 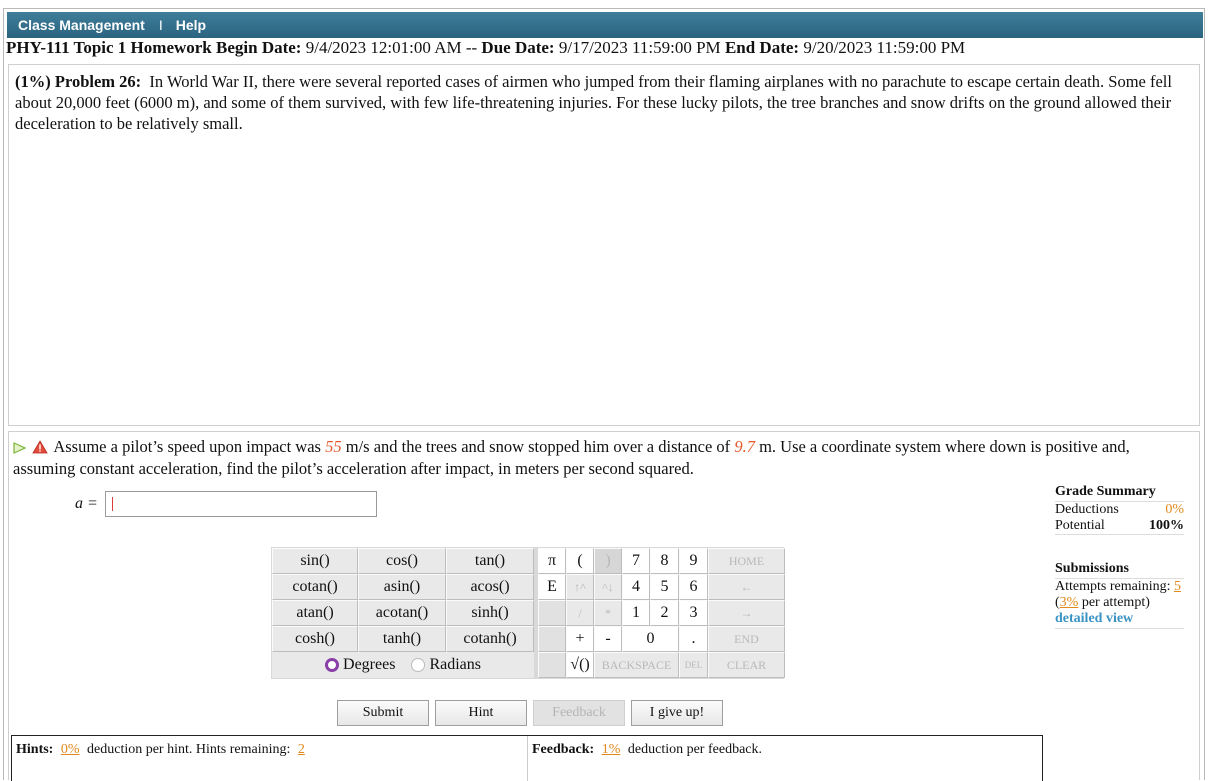 What do you see at coordinates (191, 25) in the screenshot?
I see `help-link: Help` at bounding box center [191, 25].